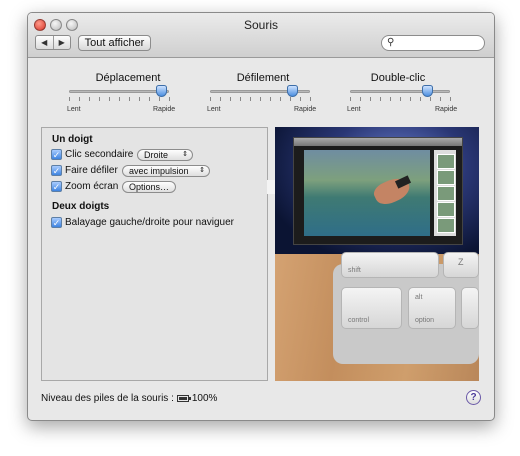 This screenshot has width=520, height=456. I want to click on window-title: Souris, so click(260, 25).